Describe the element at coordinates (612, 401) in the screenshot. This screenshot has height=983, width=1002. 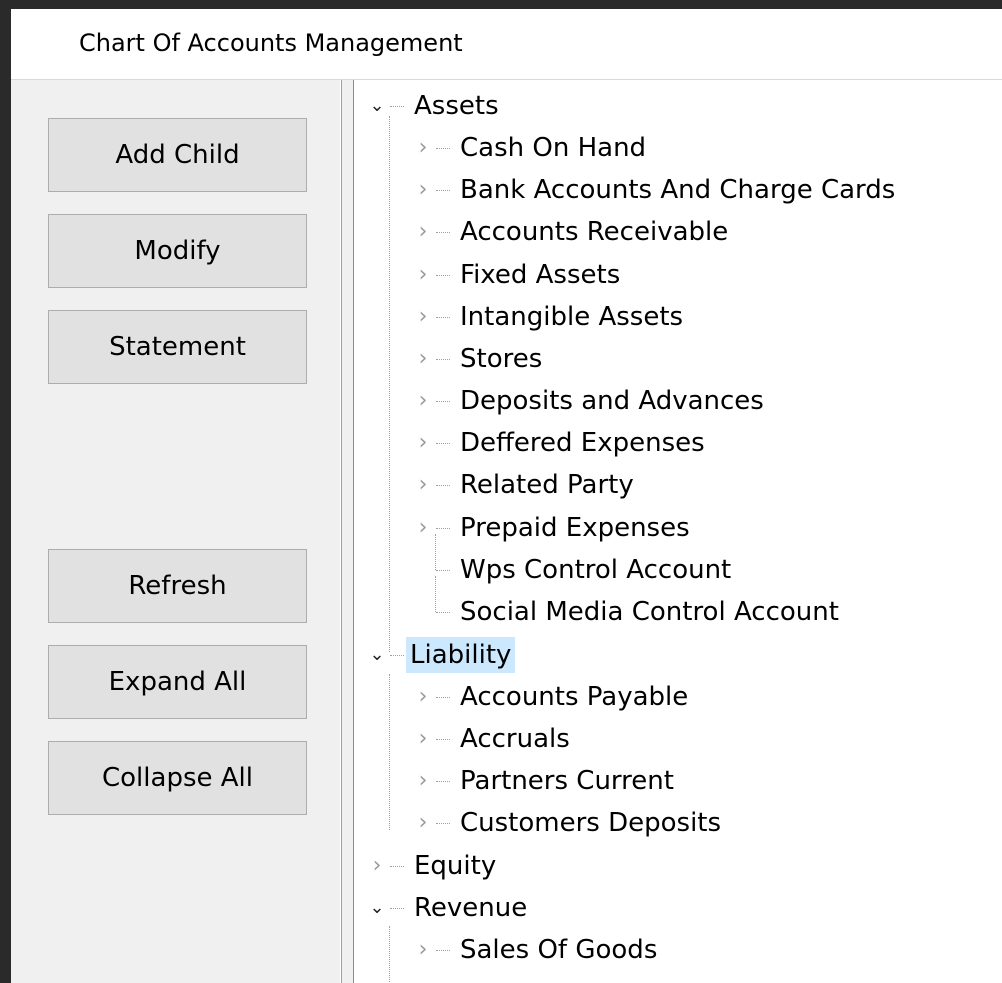
I see `tree-node-label: Deposits and Advances` at that location.